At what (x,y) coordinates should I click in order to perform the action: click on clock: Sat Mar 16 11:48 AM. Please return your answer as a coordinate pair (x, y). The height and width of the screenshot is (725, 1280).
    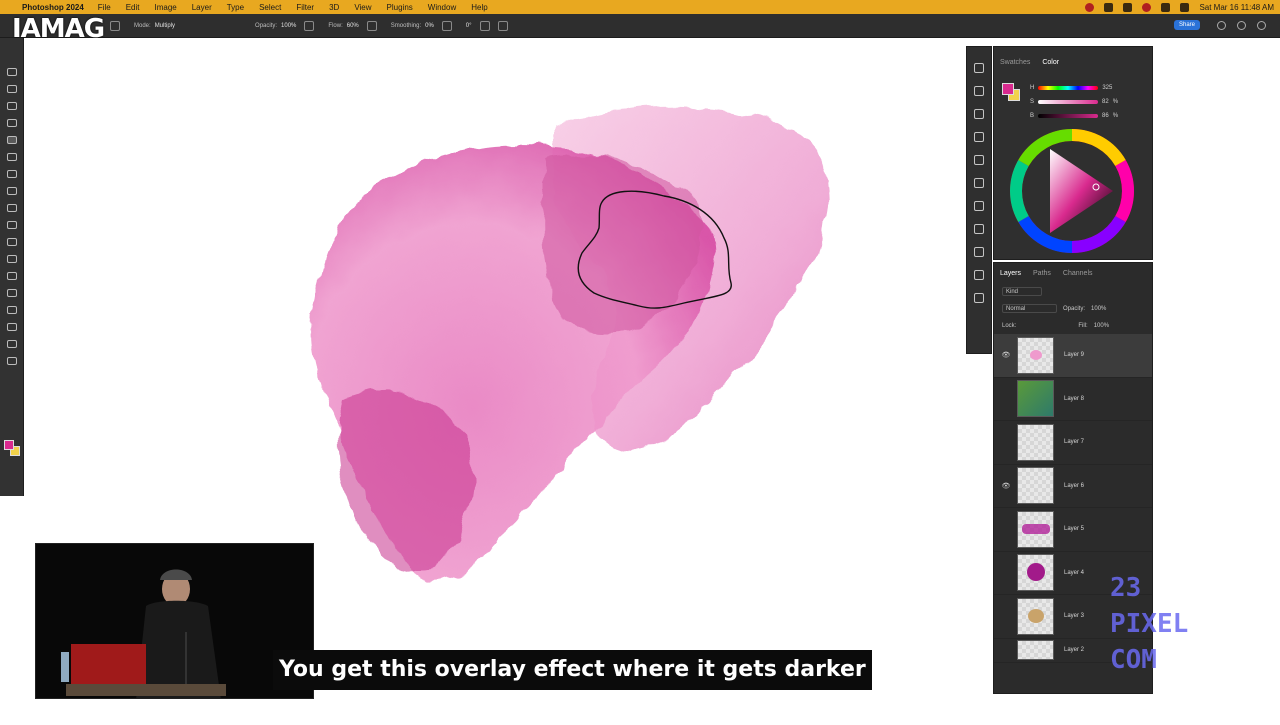
    Looking at the image, I should click on (1236, 7).